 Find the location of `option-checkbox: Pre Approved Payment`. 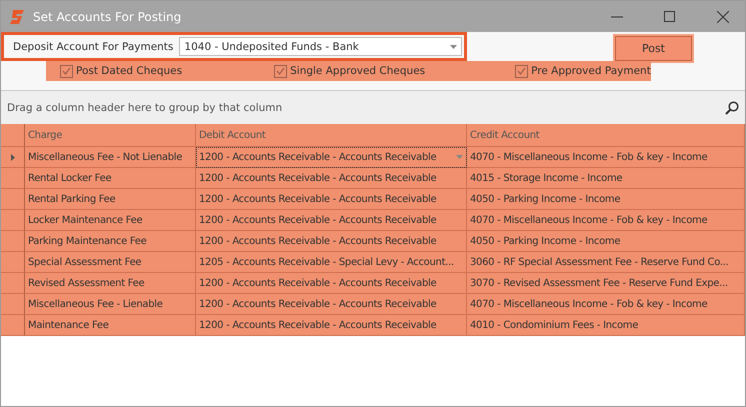

option-checkbox: Pre Approved Payment is located at coordinates (583, 71).